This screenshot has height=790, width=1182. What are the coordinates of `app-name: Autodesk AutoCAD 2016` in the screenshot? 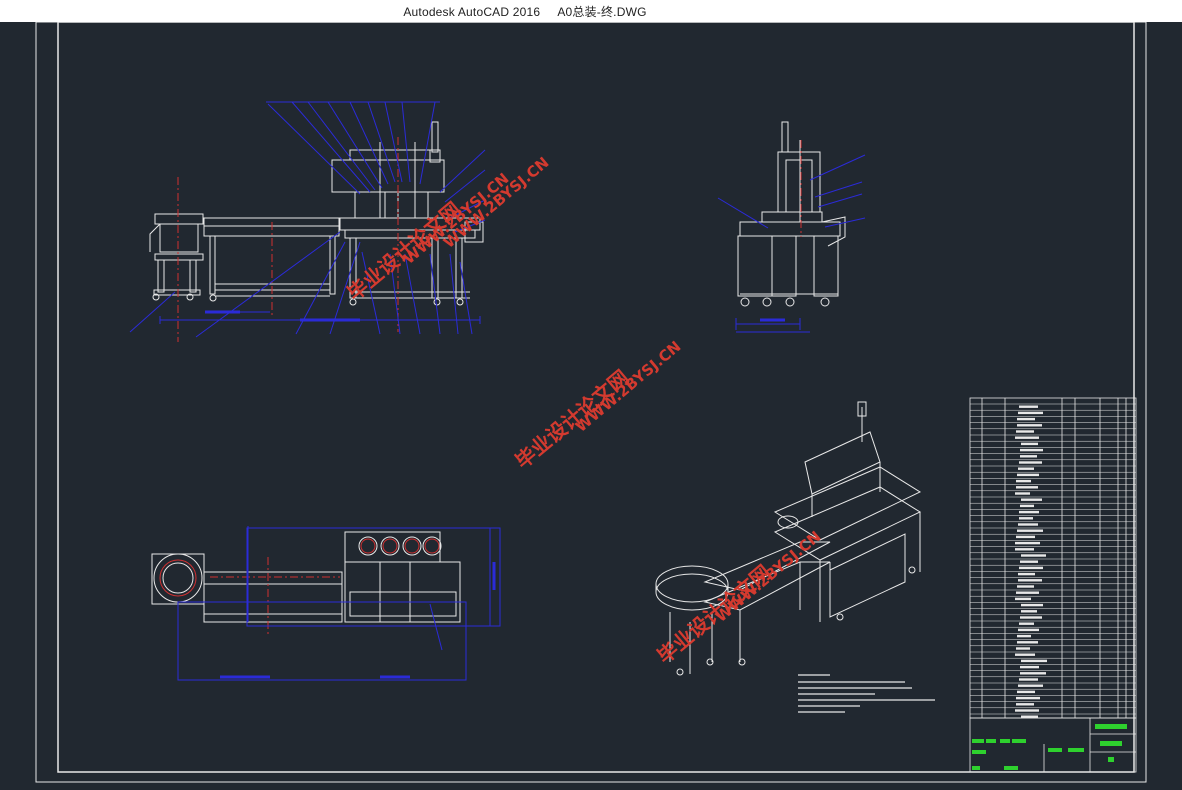 It's located at (472, 12).